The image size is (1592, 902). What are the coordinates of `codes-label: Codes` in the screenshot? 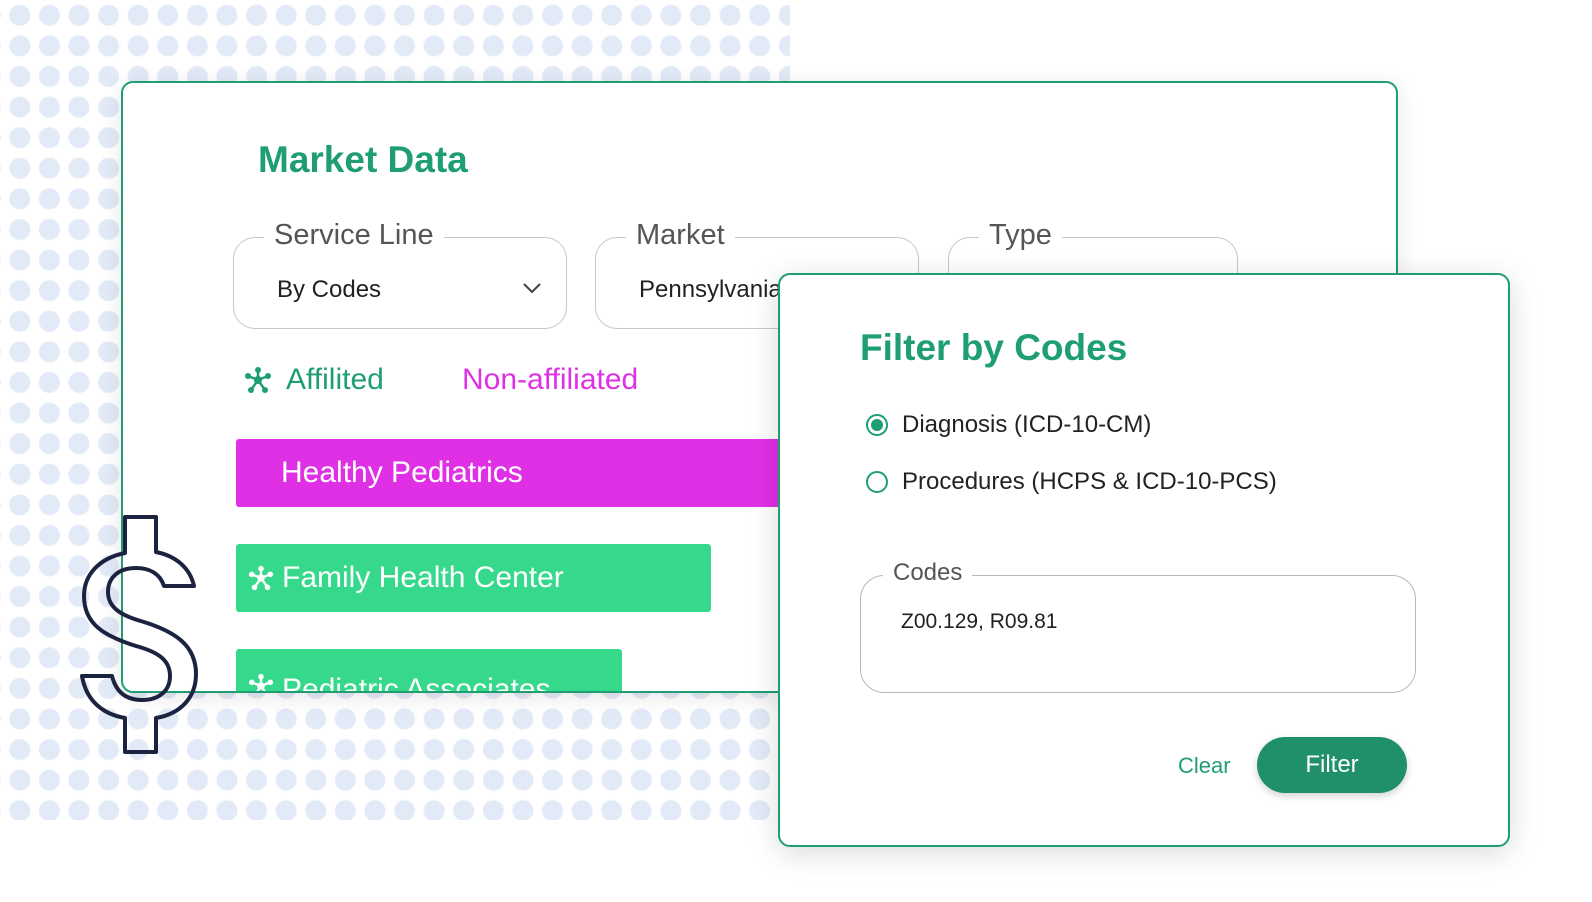 It's located at (928, 573).